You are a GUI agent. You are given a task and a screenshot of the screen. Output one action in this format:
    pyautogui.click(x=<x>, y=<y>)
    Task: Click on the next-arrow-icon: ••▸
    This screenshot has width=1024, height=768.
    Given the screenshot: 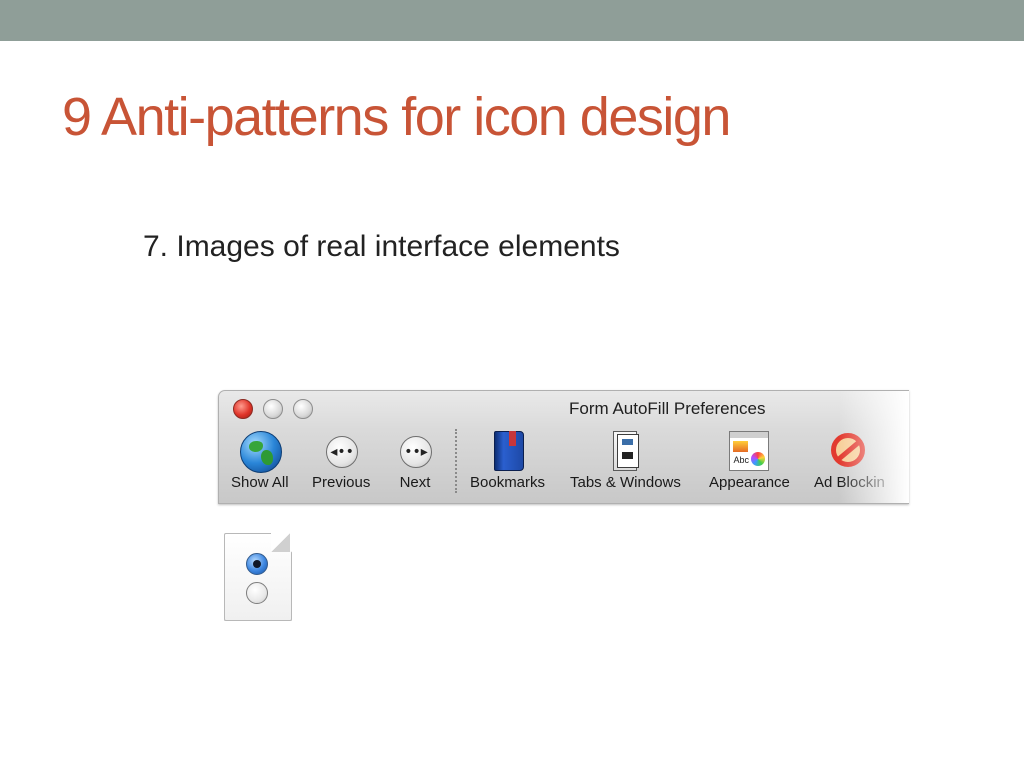 What is the action you would take?
    pyautogui.click(x=416, y=452)
    